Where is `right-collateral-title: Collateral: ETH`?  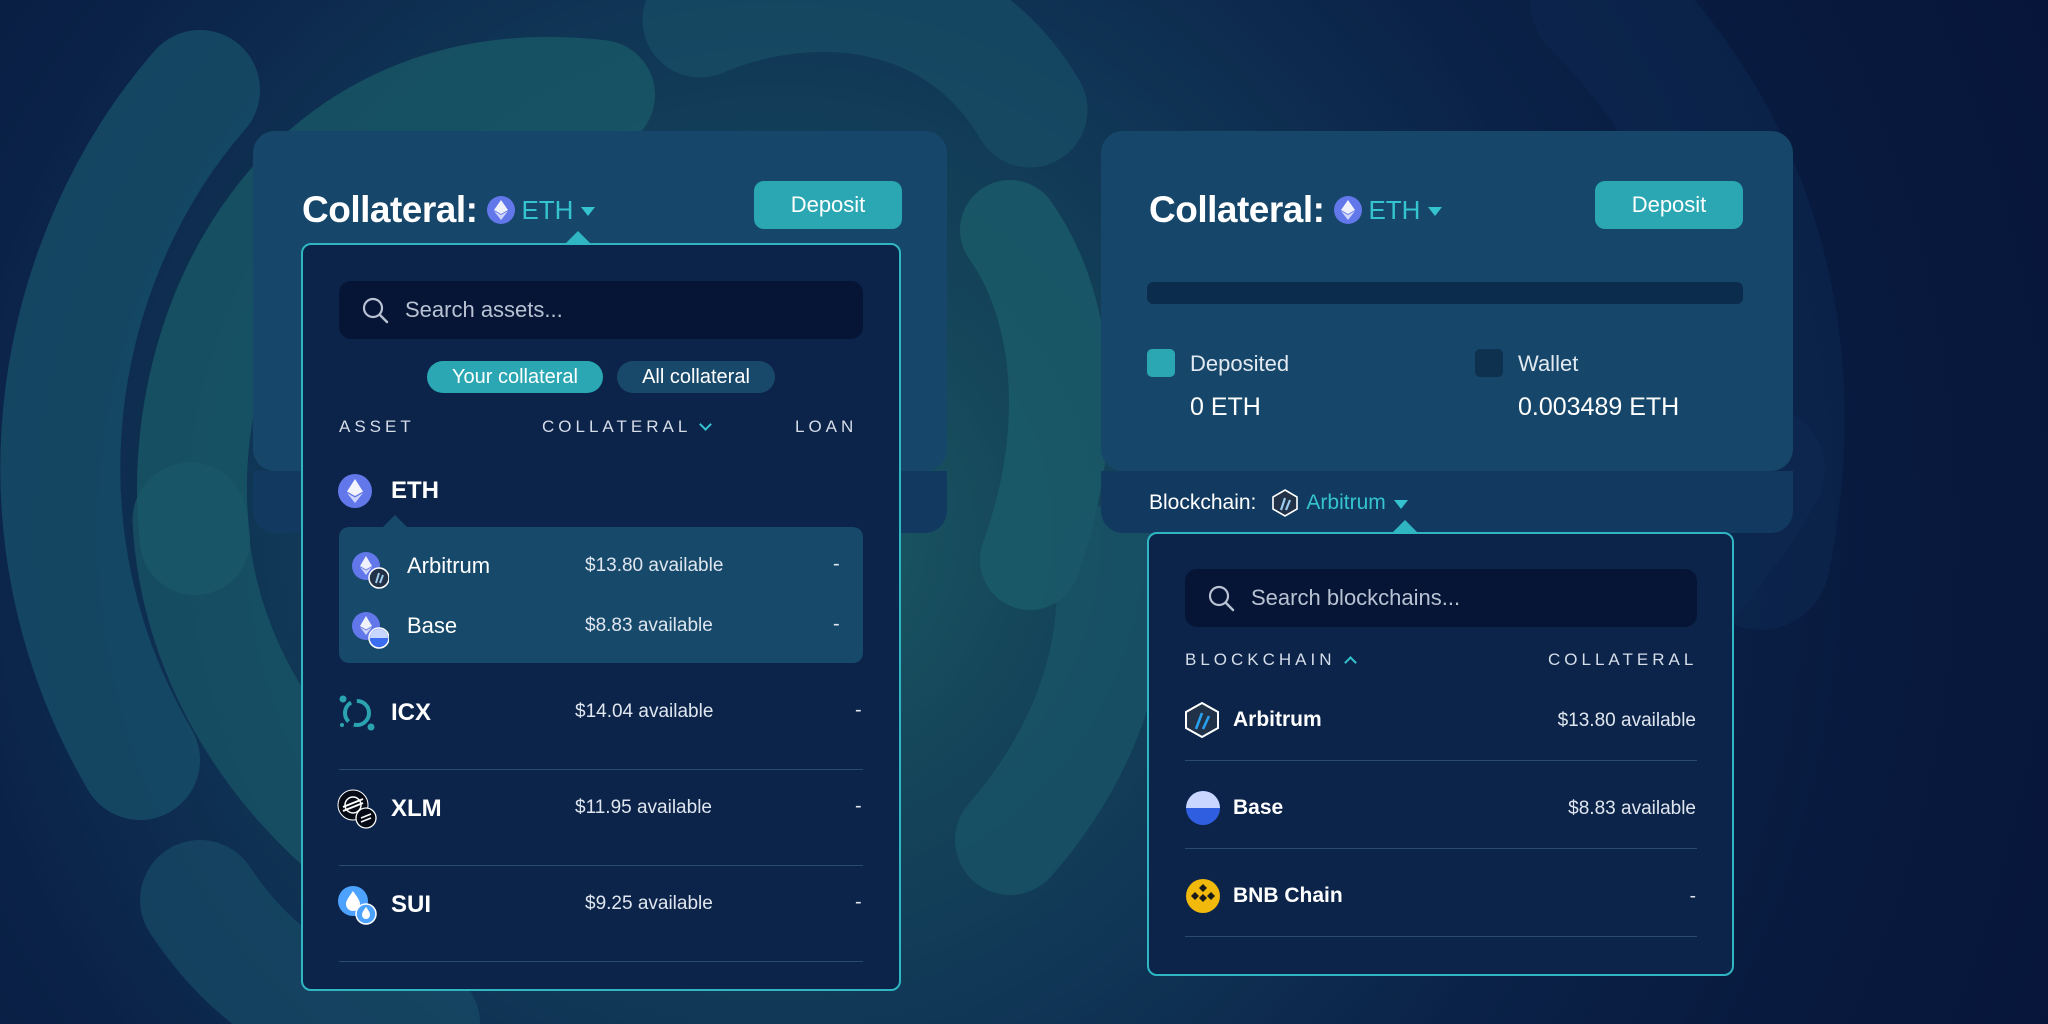
right-collateral-title: Collateral: ETH is located at coordinates (1296, 210).